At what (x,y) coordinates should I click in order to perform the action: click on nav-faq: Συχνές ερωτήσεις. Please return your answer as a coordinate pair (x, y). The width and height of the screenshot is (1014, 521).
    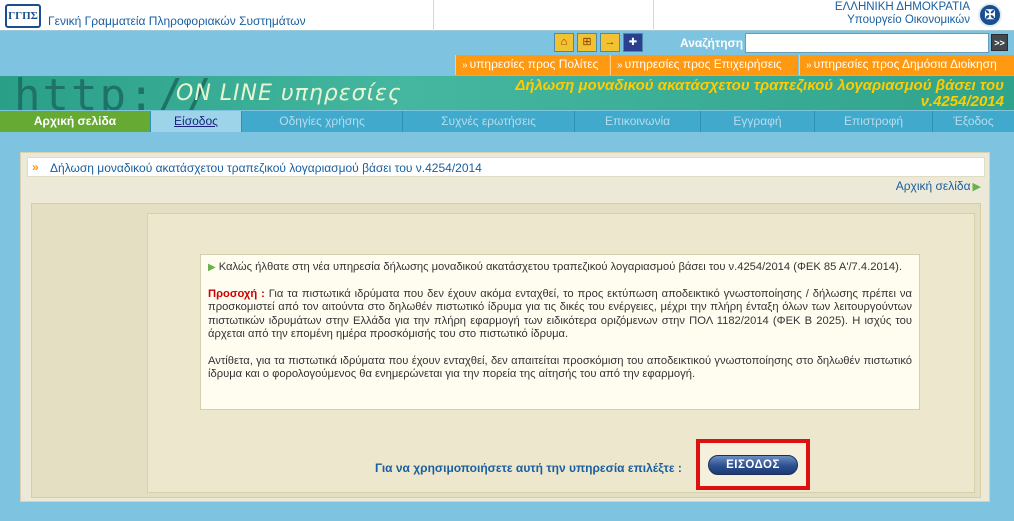
    Looking at the image, I should click on (489, 121).